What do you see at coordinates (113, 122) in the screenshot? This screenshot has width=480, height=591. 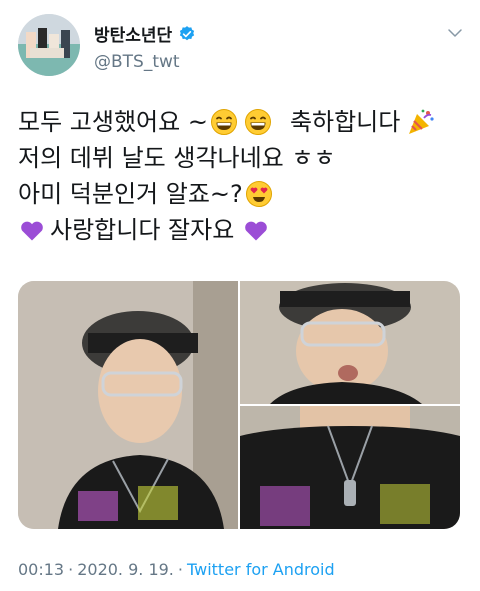 I see `text-segment: 모두 고생했어요 ~` at bounding box center [113, 122].